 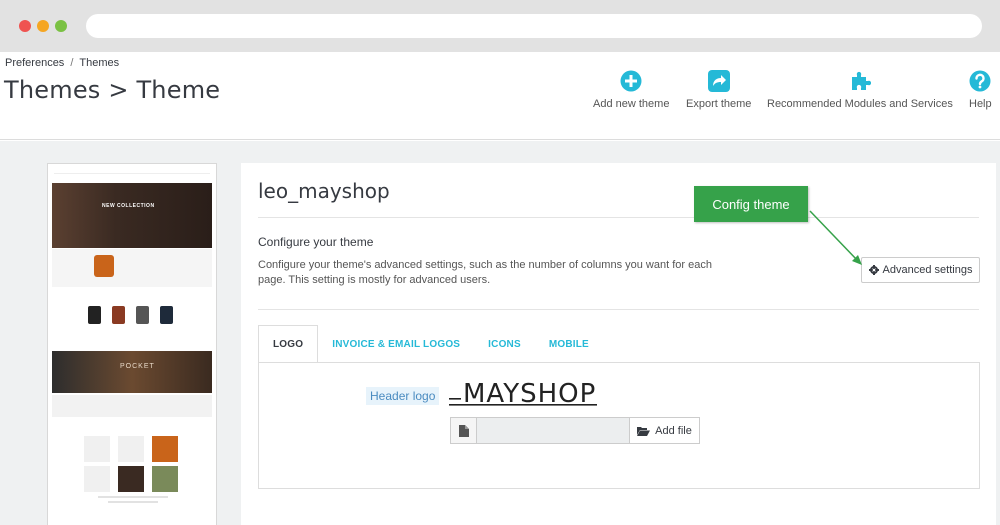 I want to click on preview-bag-image, so click(x=104, y=266).